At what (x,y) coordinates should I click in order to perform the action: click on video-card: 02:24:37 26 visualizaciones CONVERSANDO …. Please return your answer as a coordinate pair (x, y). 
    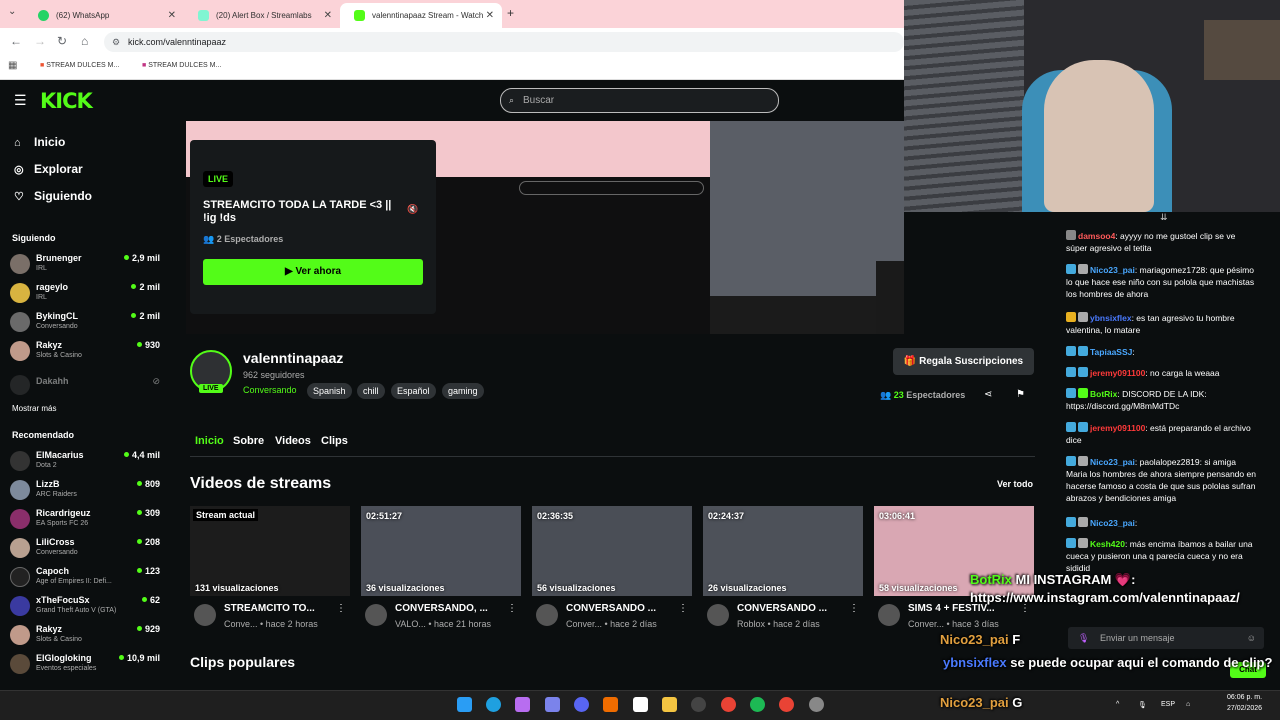
    Looking at the image, I should click on (783, 568).